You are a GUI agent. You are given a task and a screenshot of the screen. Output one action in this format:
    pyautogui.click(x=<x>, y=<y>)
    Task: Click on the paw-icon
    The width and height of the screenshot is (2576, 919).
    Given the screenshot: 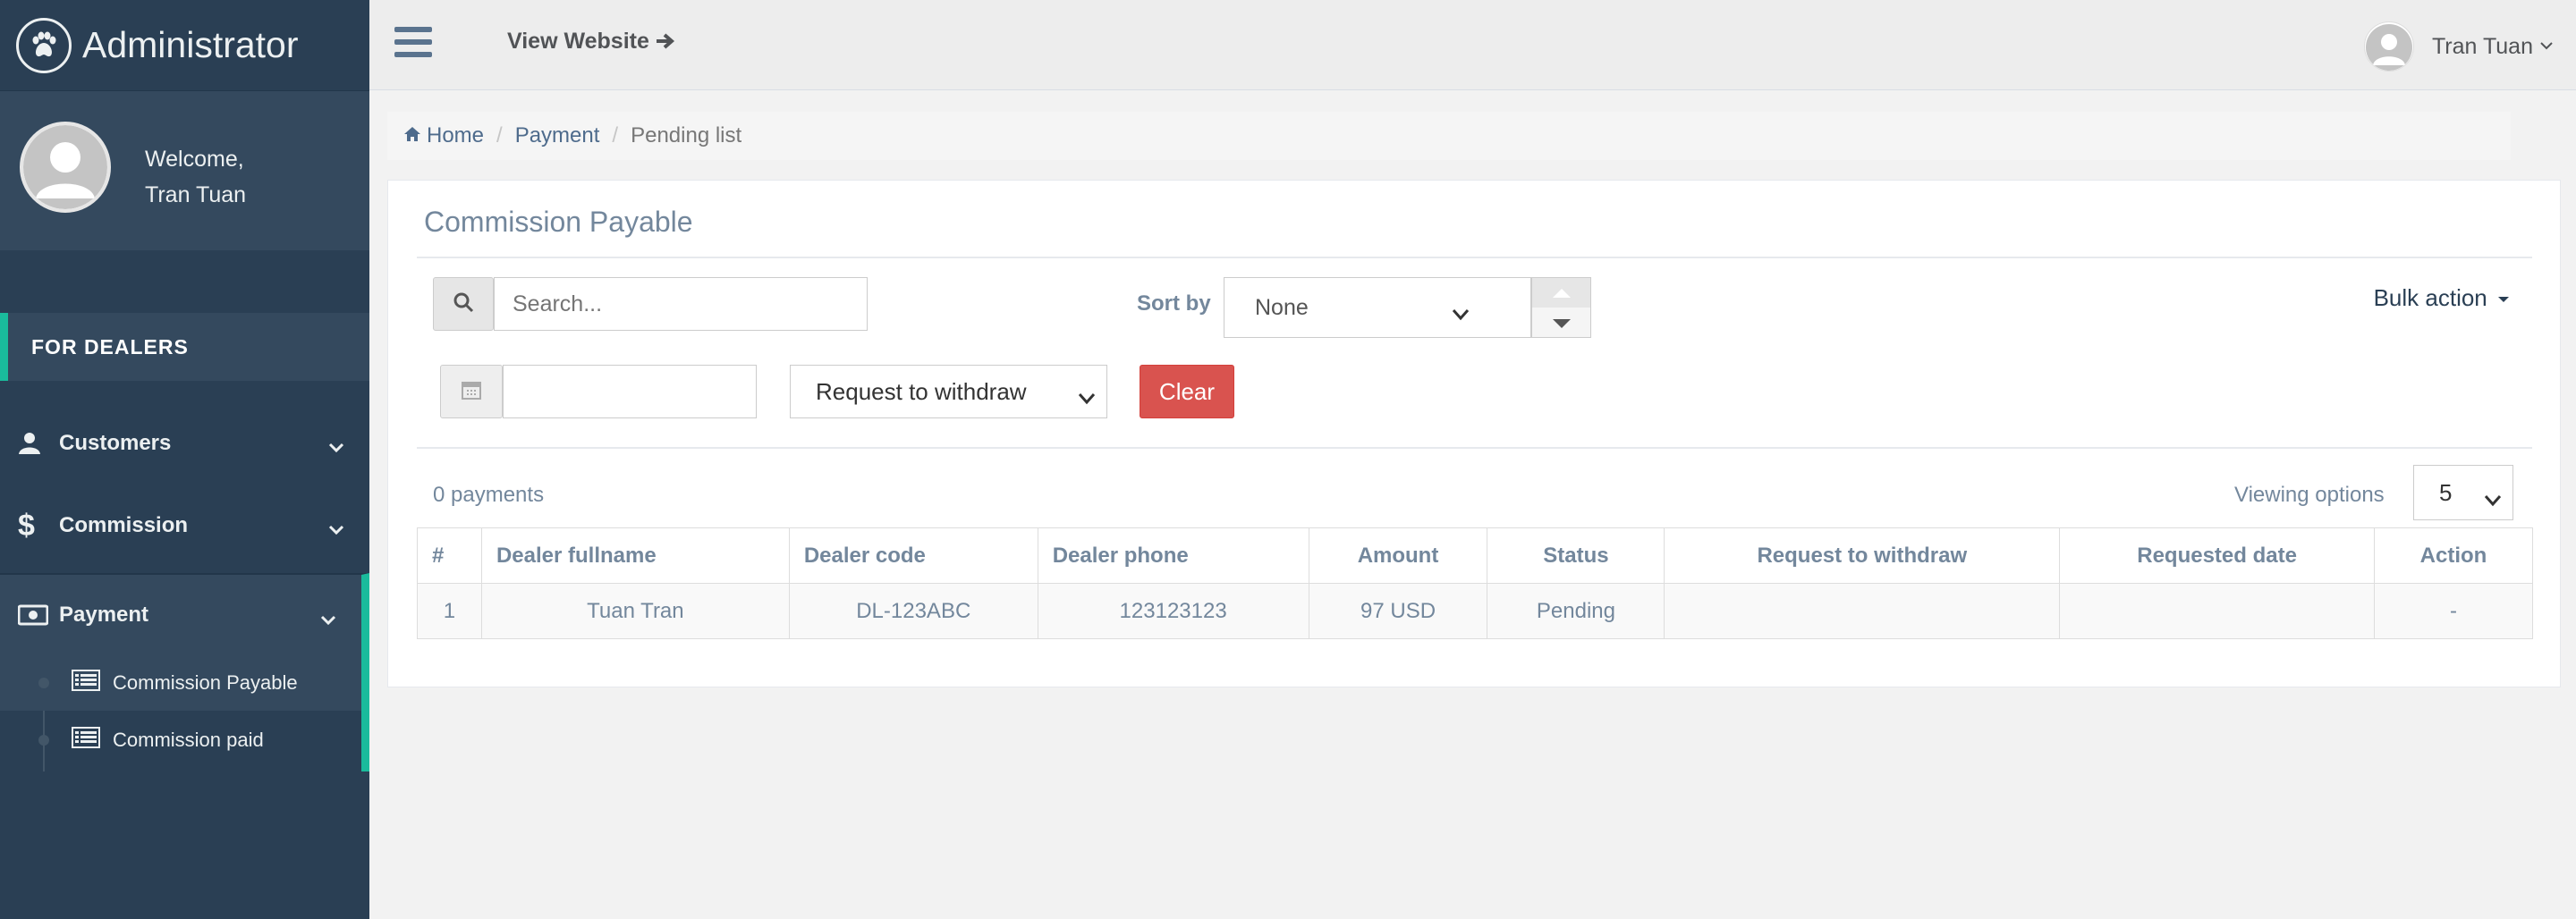 What is the action you would take?
    pyautogui.click(x=44, y=45)
    